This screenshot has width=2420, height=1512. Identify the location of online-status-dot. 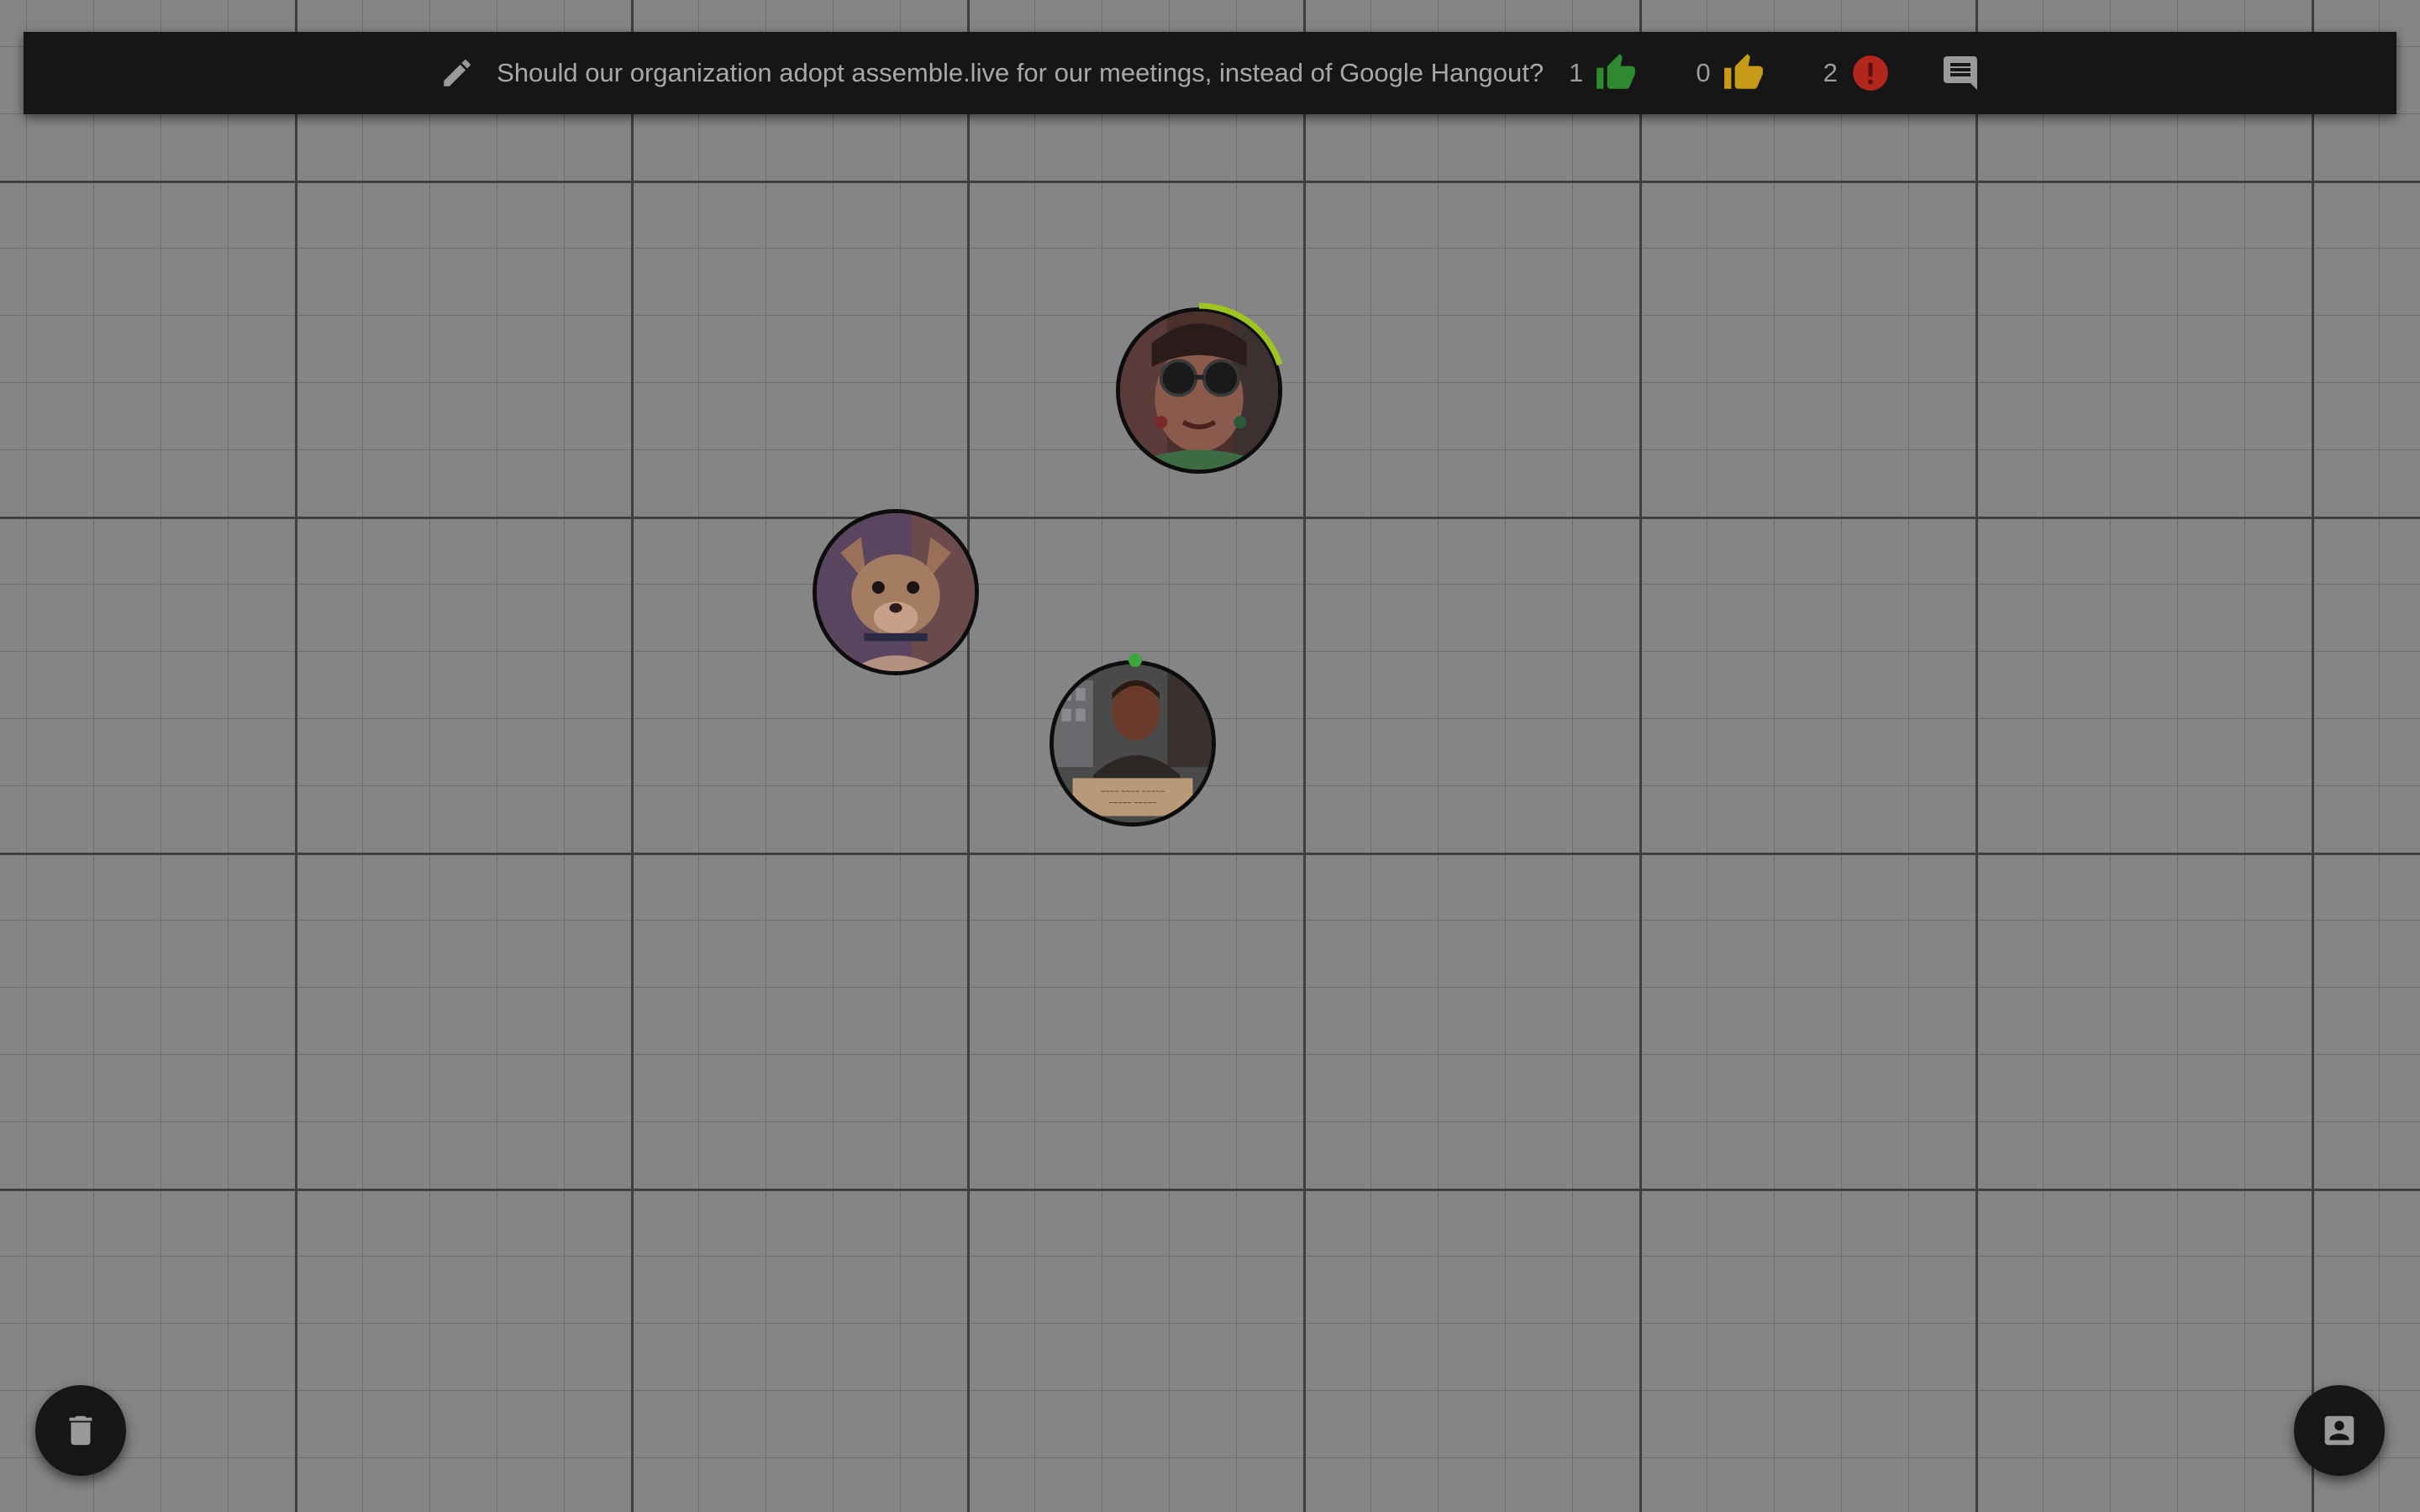
(1135, 660).